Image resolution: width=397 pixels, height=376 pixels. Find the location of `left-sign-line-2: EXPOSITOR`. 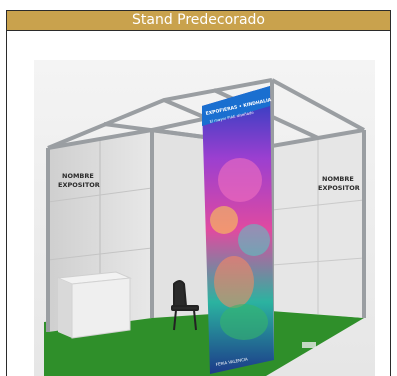

left-sign-line-2: EXPOSITOR is located at coordinates (79, 185).